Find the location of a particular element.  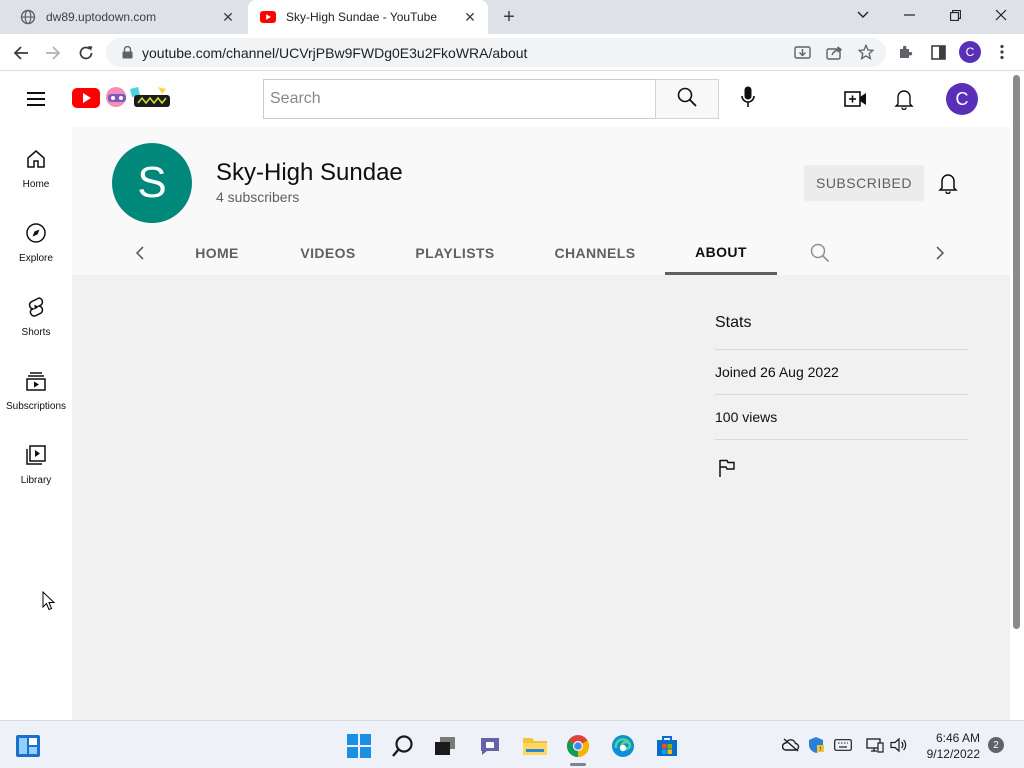

task-view-icon is located at coordinates (445, 746).